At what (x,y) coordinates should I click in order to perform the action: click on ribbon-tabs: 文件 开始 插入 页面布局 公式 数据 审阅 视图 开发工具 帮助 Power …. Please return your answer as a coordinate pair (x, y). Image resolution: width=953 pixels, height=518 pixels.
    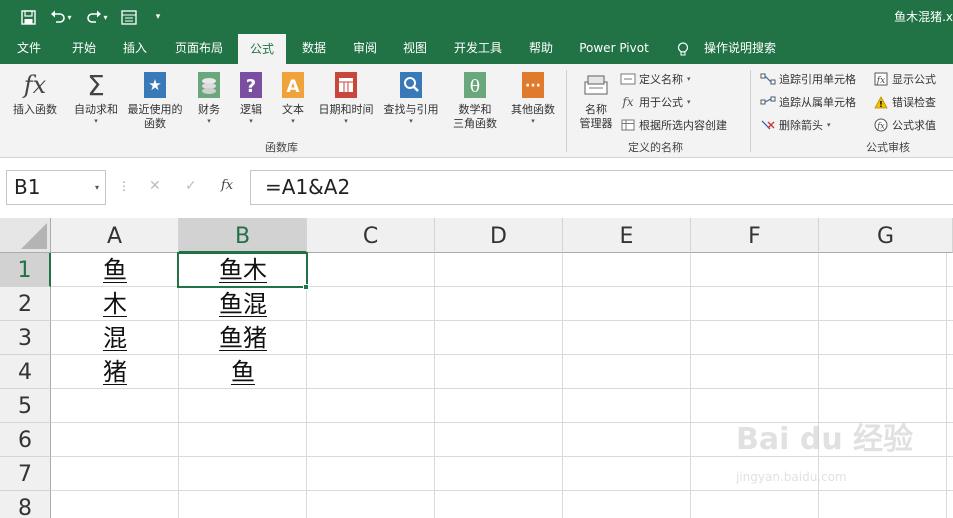
    Looking at the image, I should click on (476, 49).